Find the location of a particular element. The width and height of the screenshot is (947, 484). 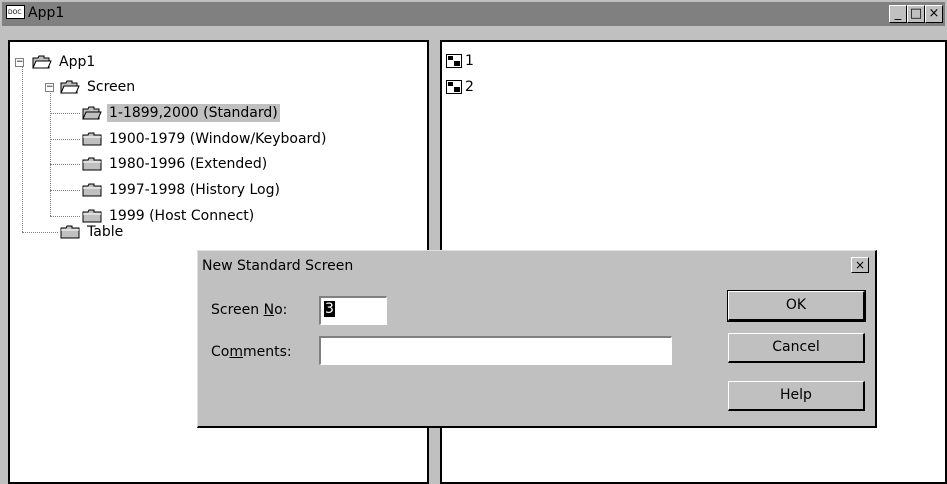

collapse-screen-toggle: − is located at coordinates (49, 87).